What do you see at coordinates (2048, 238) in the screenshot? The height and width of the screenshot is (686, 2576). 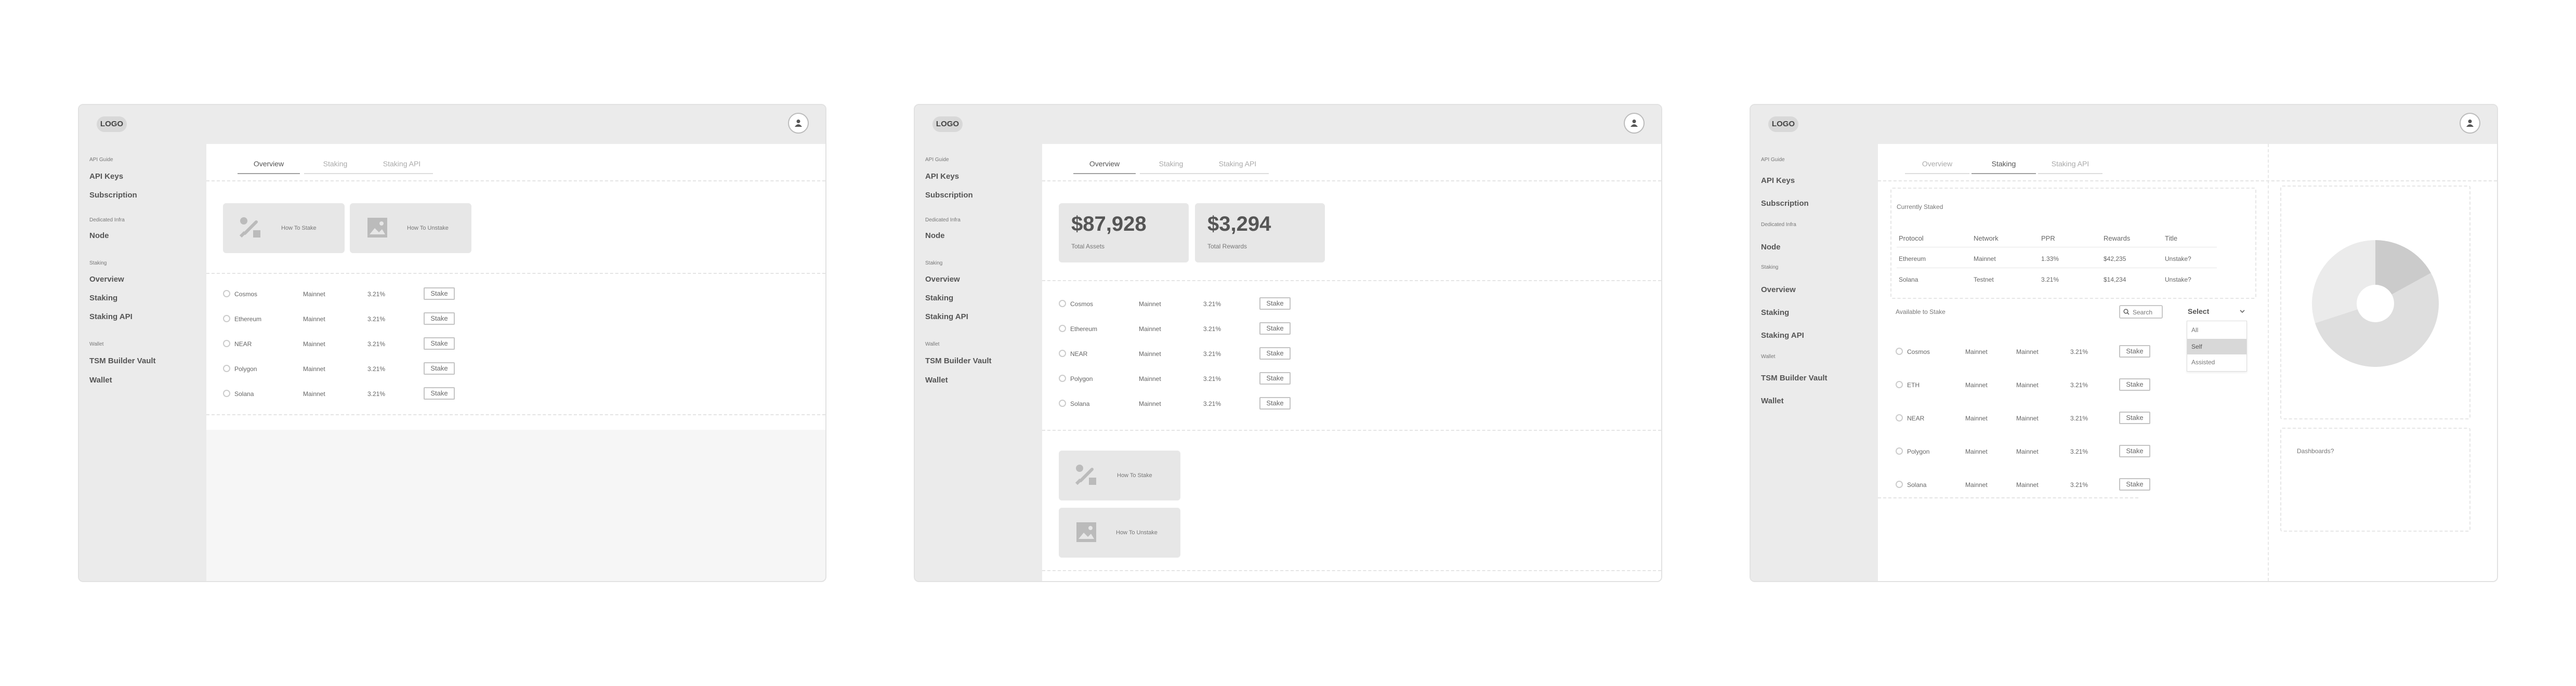 I see `column-header-ppr: PPR` at bounding box center [2048, 238].